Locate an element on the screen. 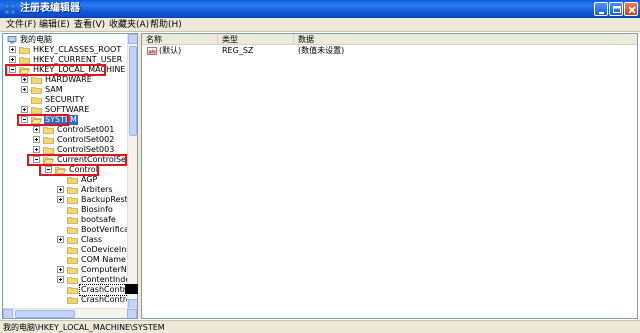 This screenshot has width=640, height=333. tree-node-hardware: HARDWARE is located at coordinates (65, 80).